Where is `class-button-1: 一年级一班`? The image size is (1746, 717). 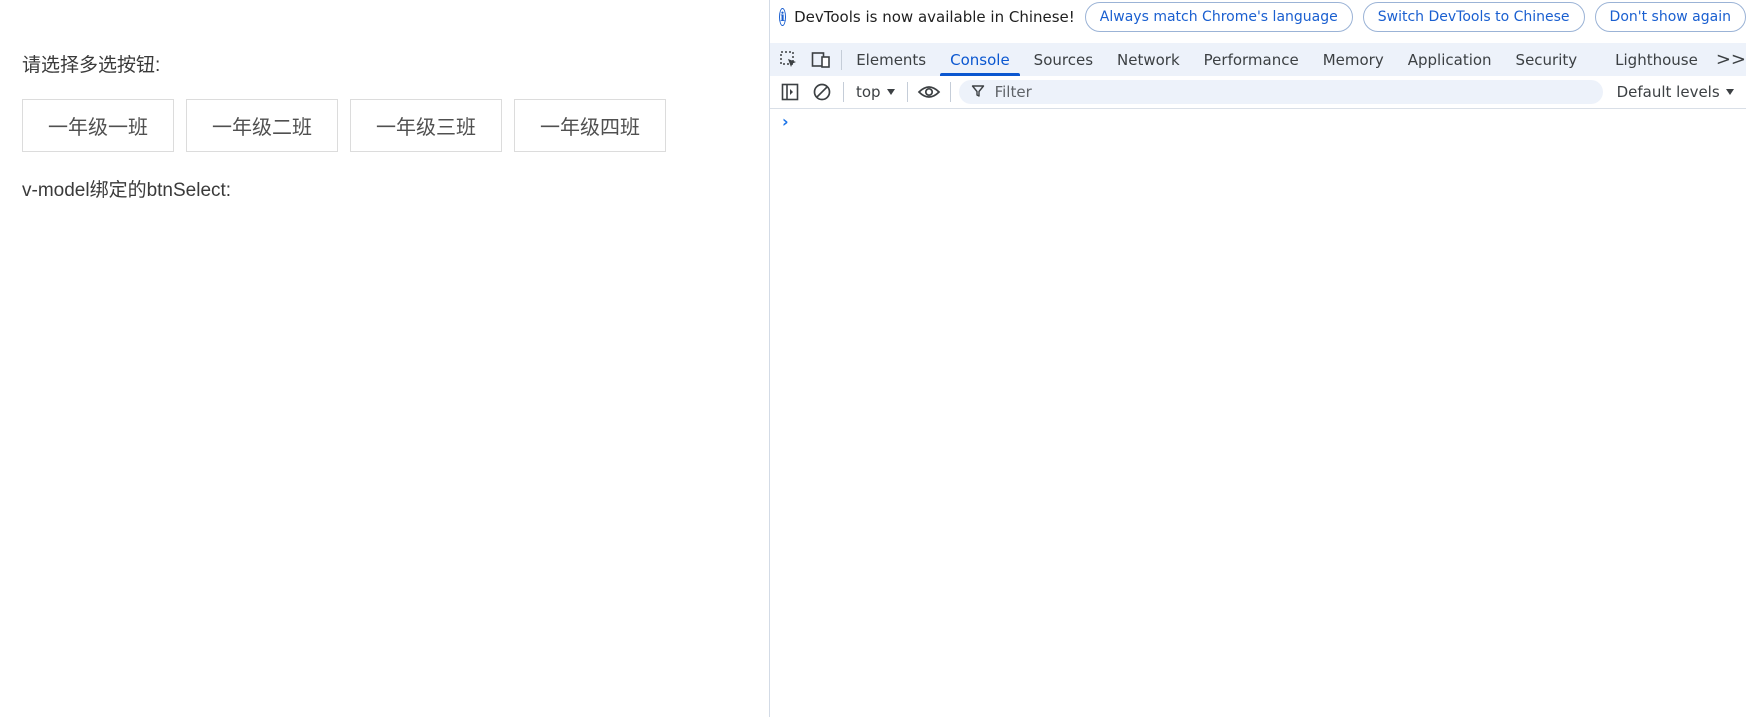
class-button-1: 一年级一班 is located at coordinates (98, 125).